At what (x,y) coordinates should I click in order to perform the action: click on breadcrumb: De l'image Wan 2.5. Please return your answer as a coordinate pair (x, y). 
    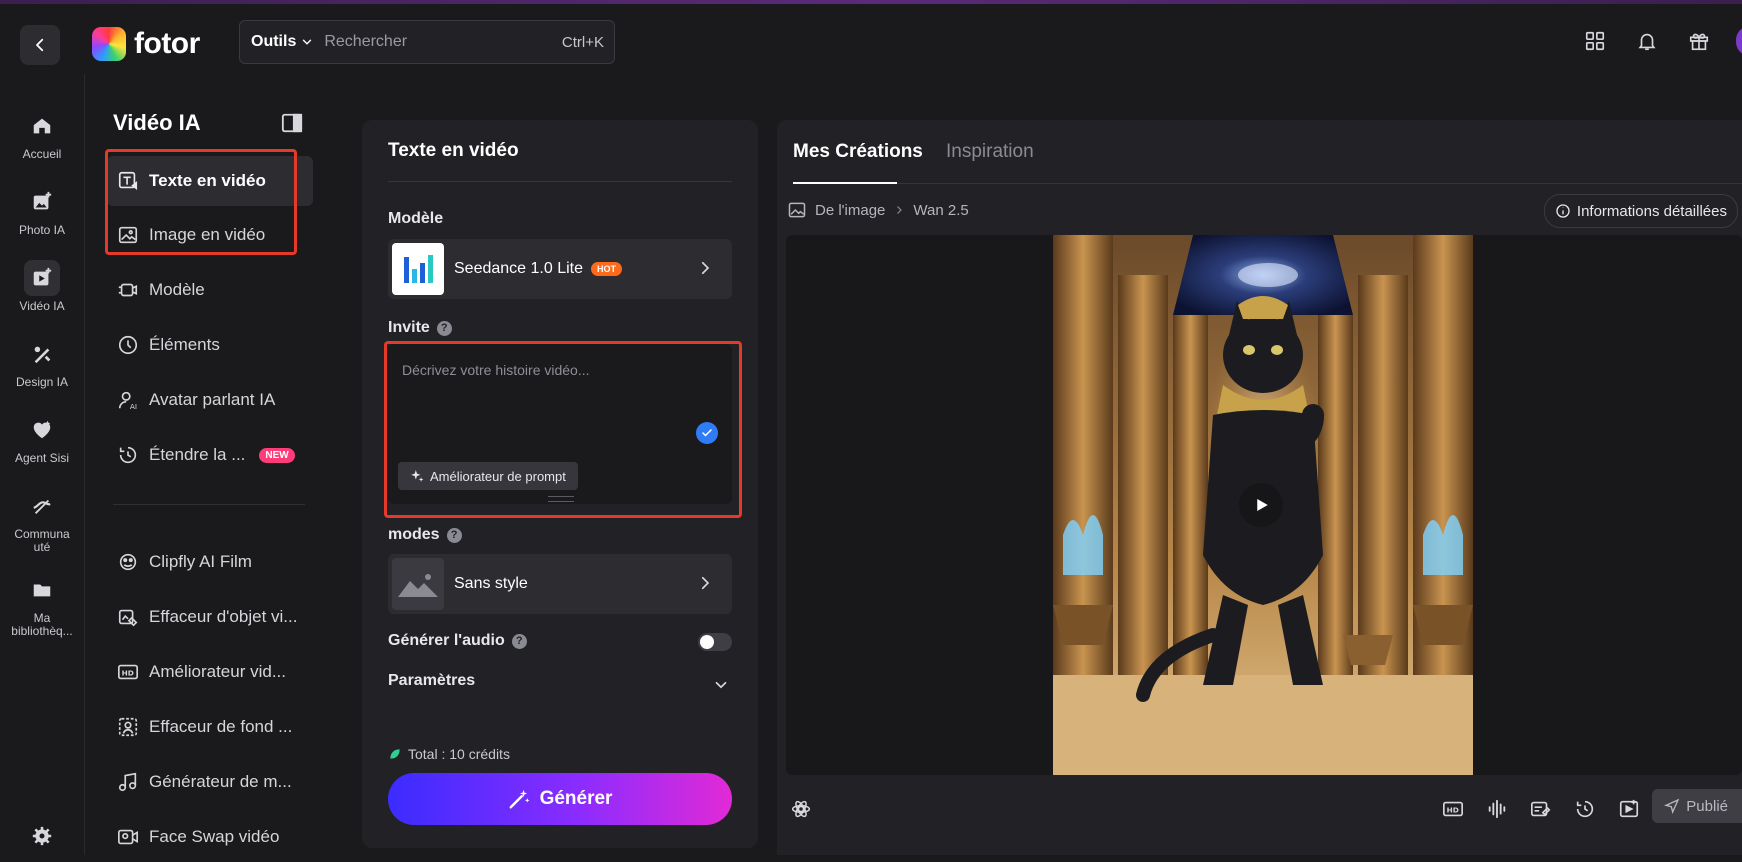
    Looking at the image, I should click on (878, 210).